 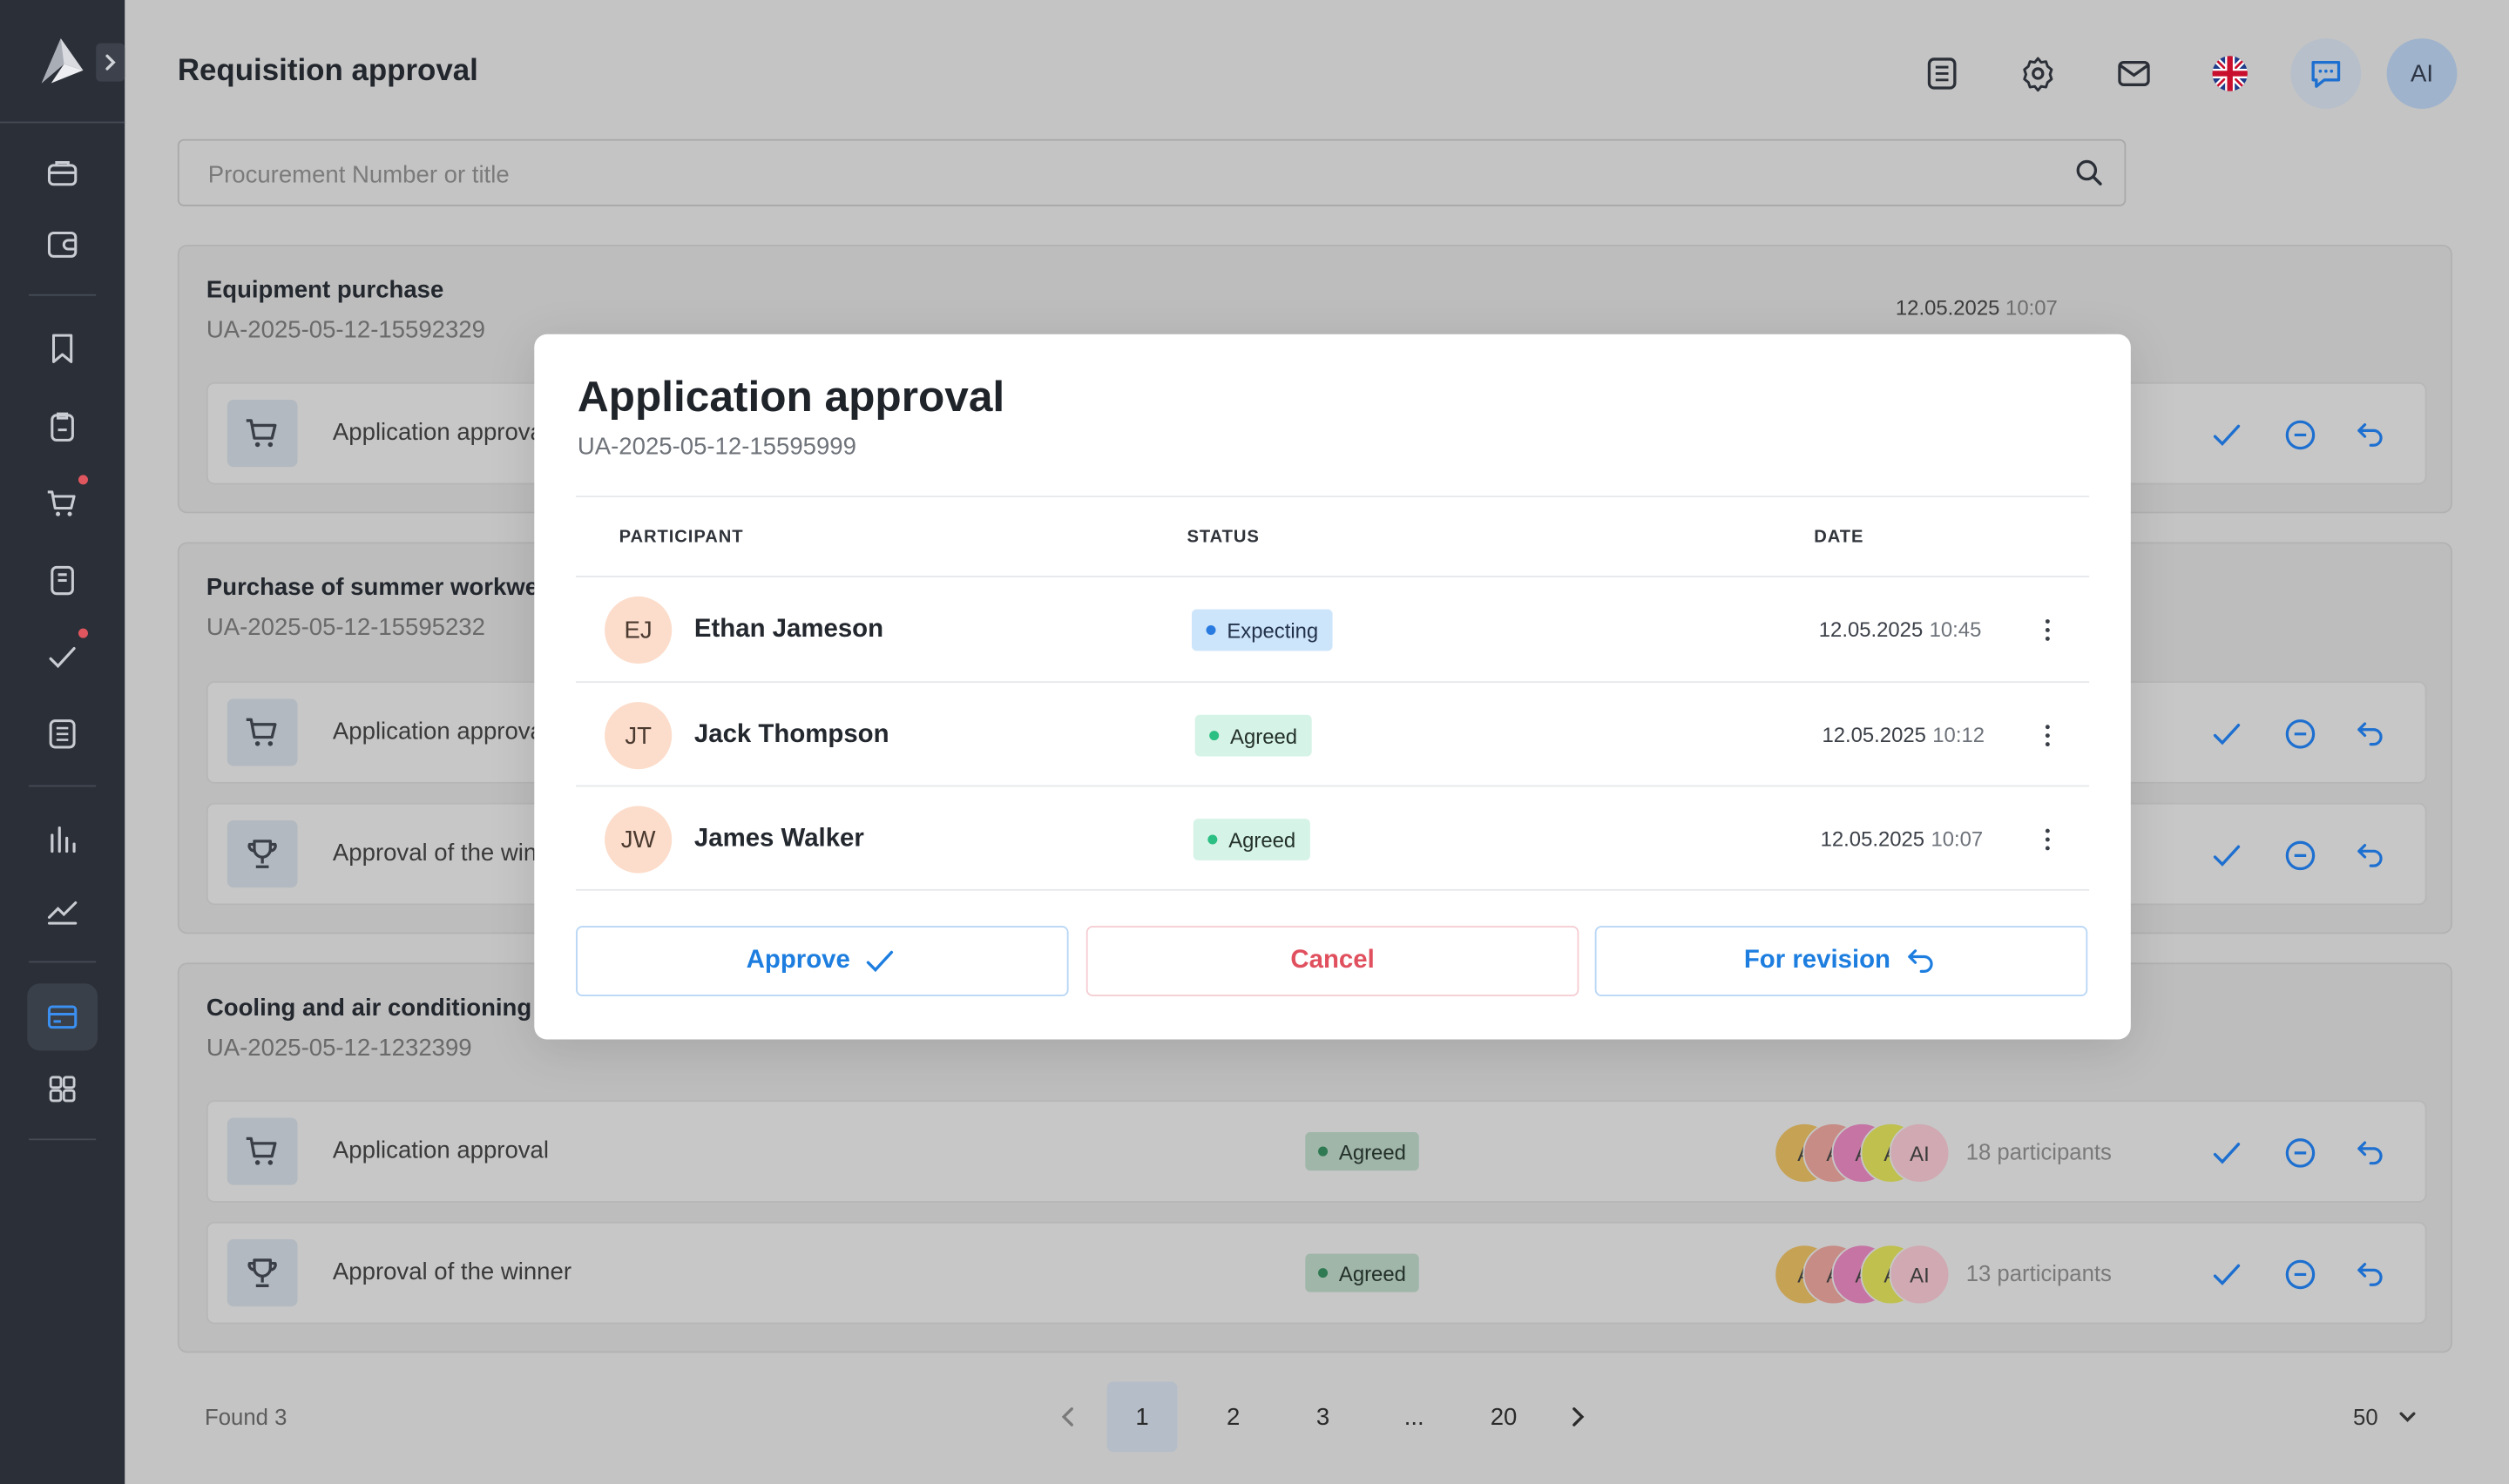 I want to click on notification-dot, so click(x=83, y=633).